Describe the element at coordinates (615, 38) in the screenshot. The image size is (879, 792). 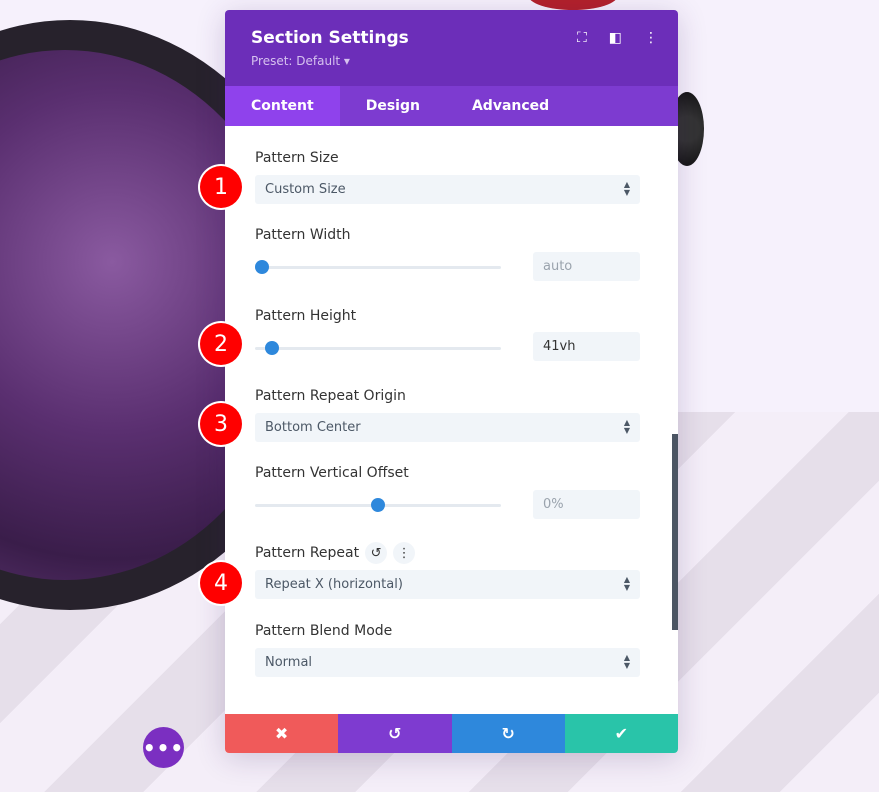
I see `split-view-icon: ◧` at that location.